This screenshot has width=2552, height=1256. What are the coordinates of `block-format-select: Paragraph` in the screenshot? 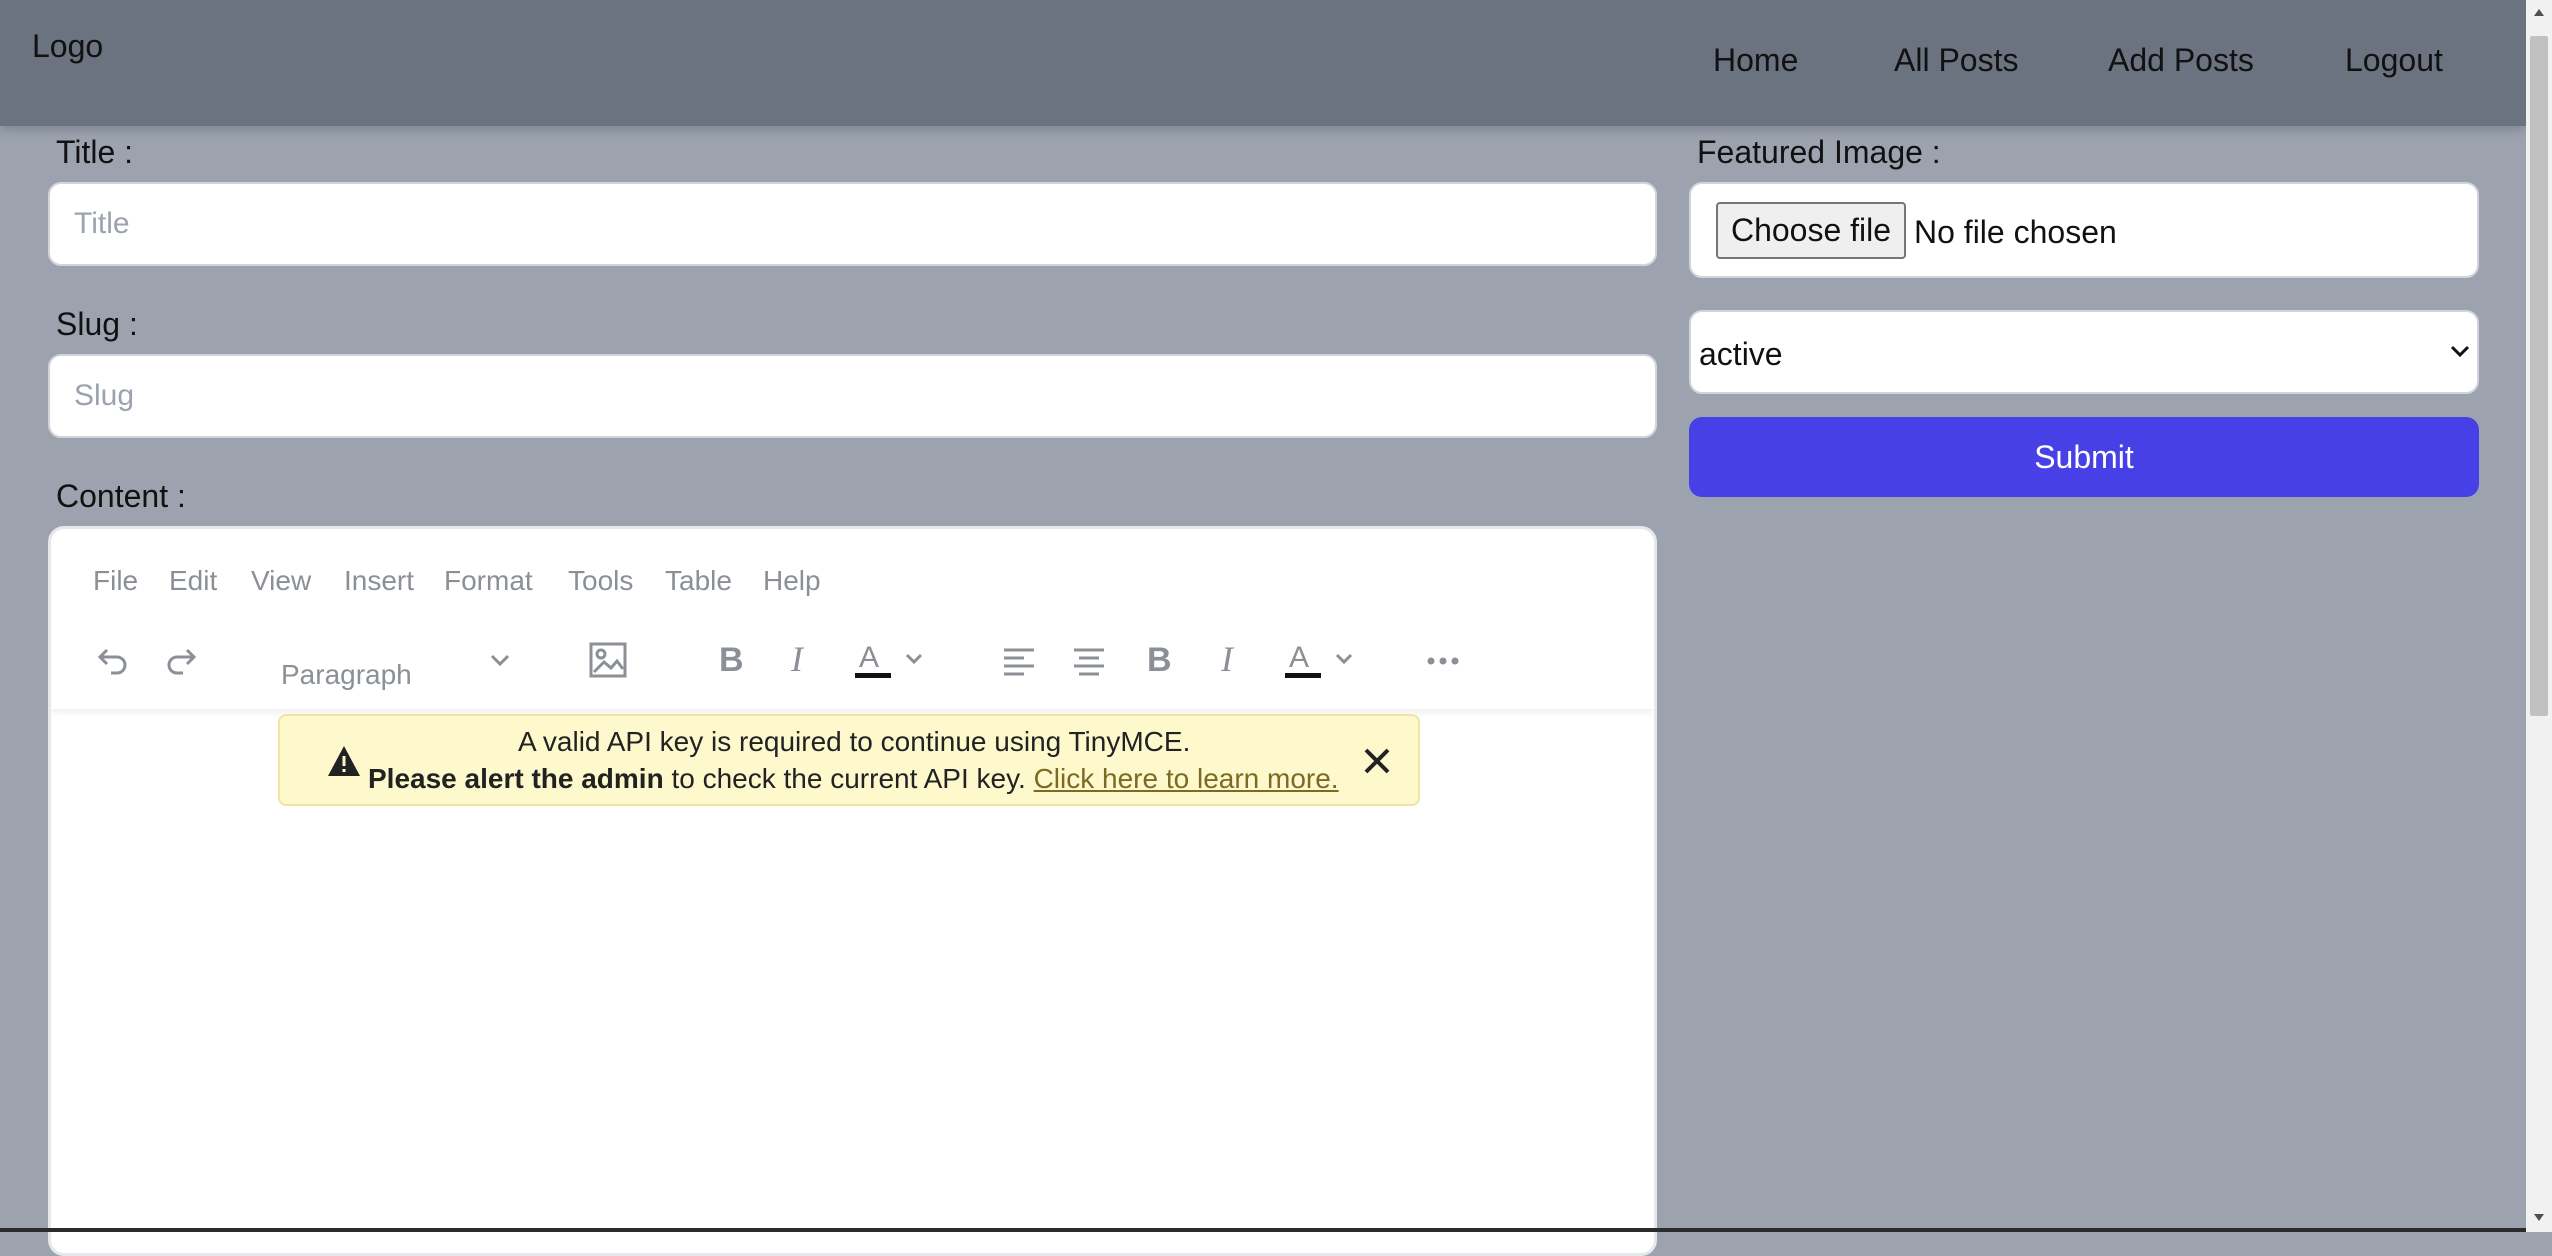 It's located at (346, 675).